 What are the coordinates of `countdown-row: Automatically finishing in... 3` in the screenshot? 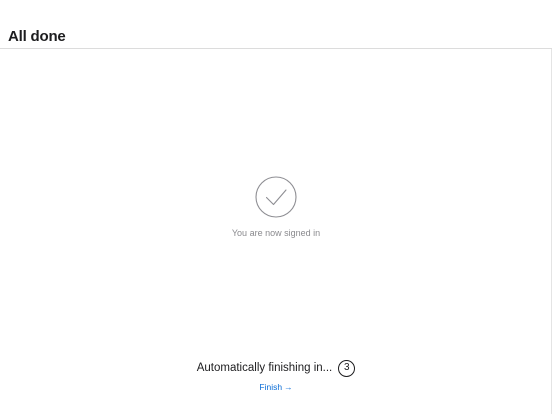 It's located at (276, 368).